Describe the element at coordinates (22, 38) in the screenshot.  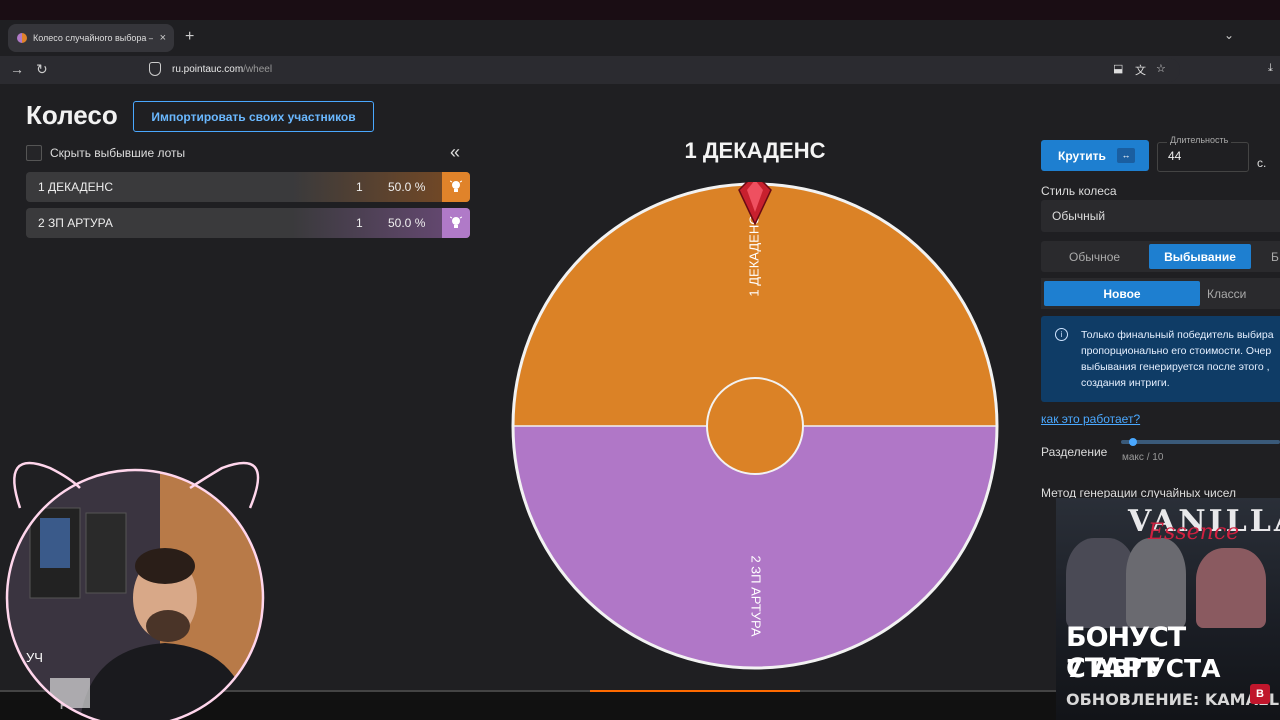
I see `favicon-icon` at that location.